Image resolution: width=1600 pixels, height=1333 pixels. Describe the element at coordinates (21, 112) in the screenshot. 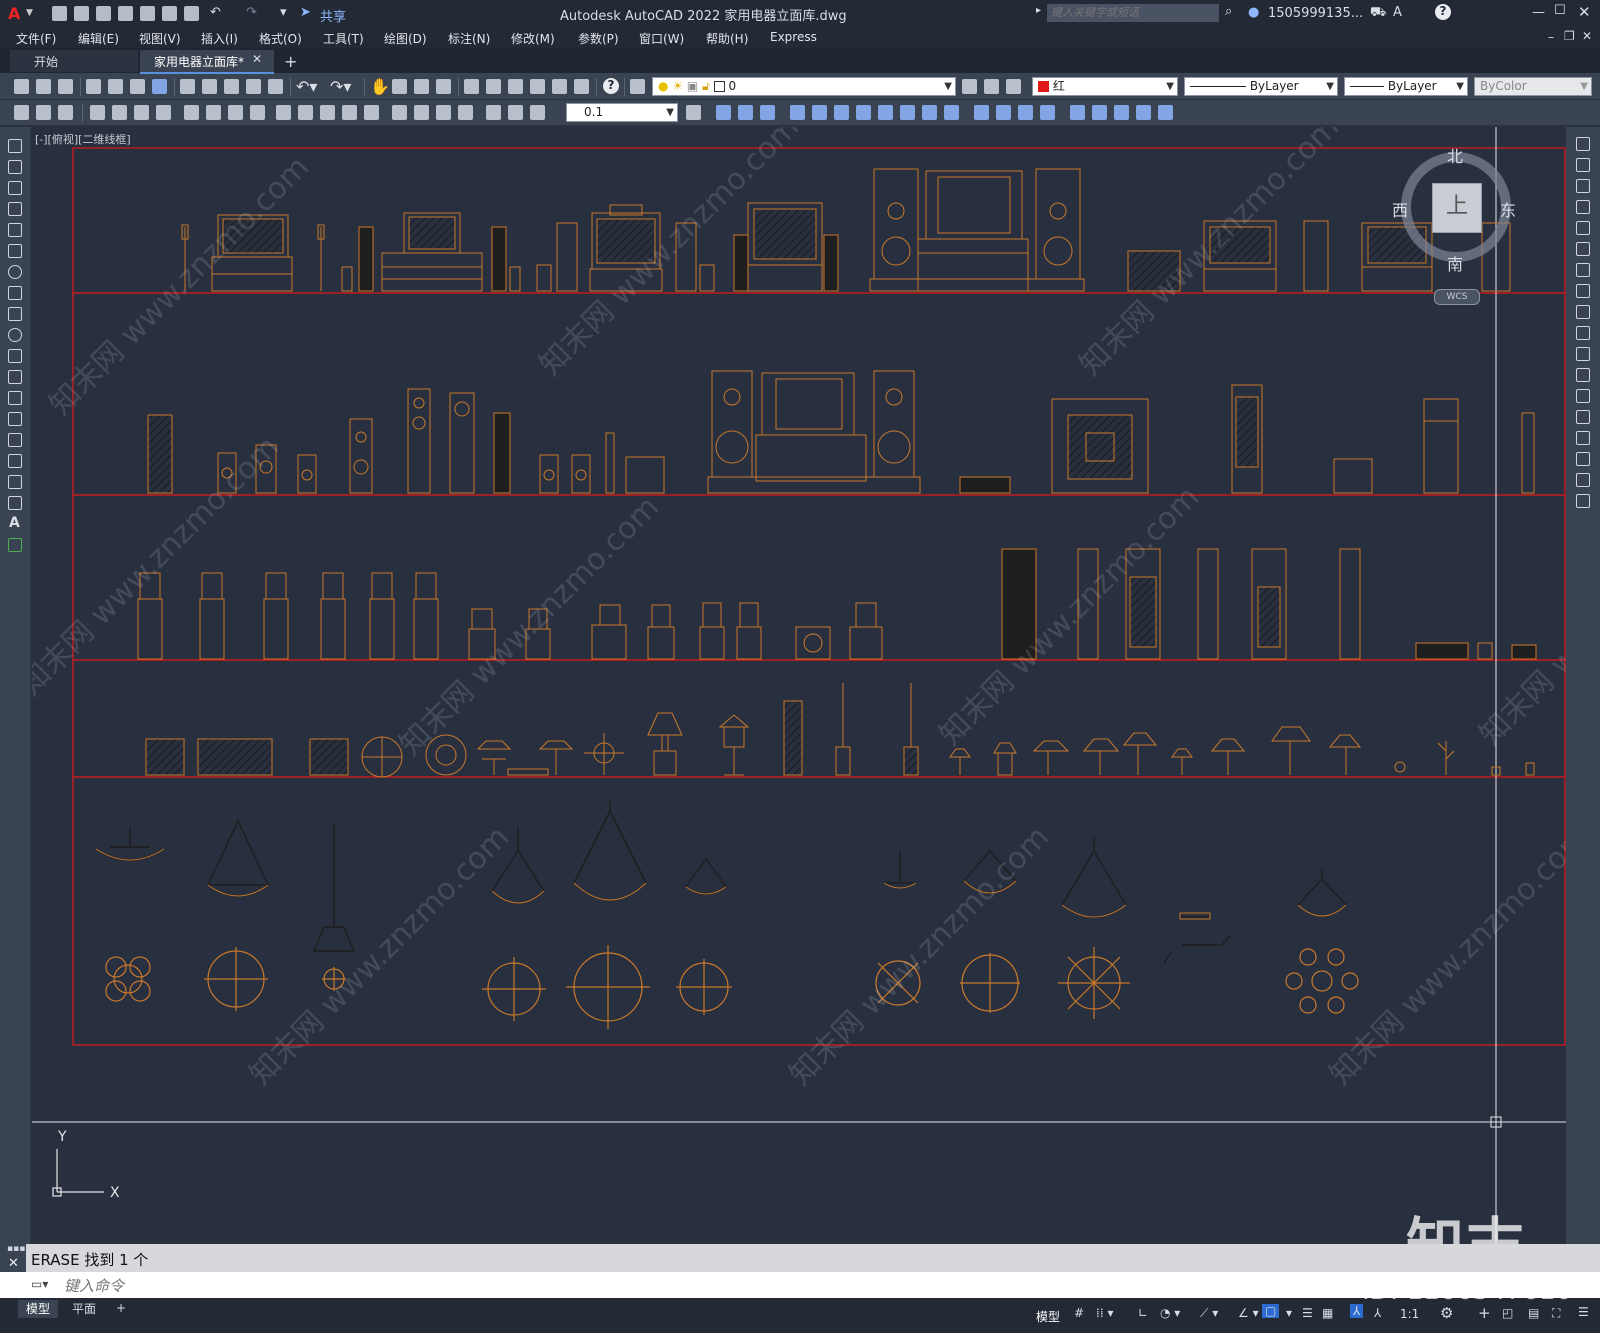

I see `workspace-icon` at that location.